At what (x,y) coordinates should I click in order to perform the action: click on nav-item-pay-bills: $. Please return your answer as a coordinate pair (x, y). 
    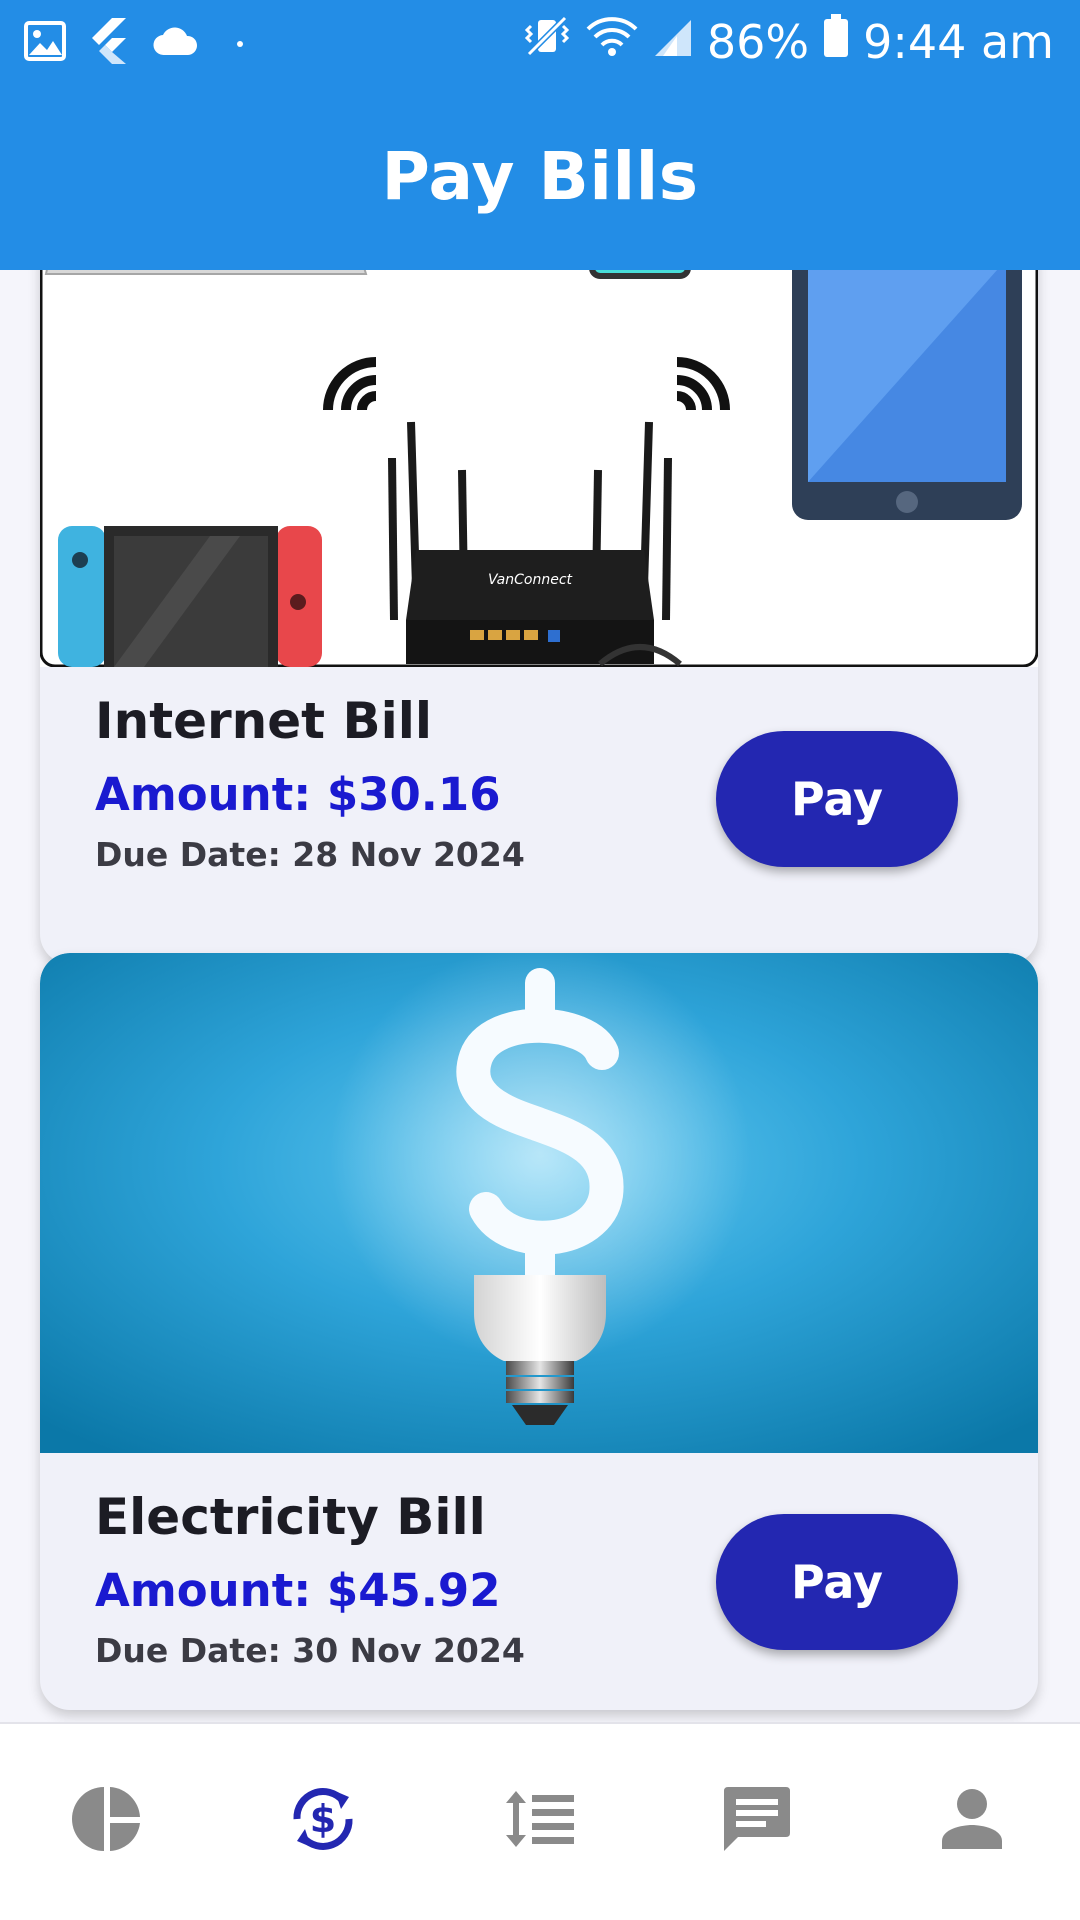
    Looking at the image, I should click on (323, 1821).